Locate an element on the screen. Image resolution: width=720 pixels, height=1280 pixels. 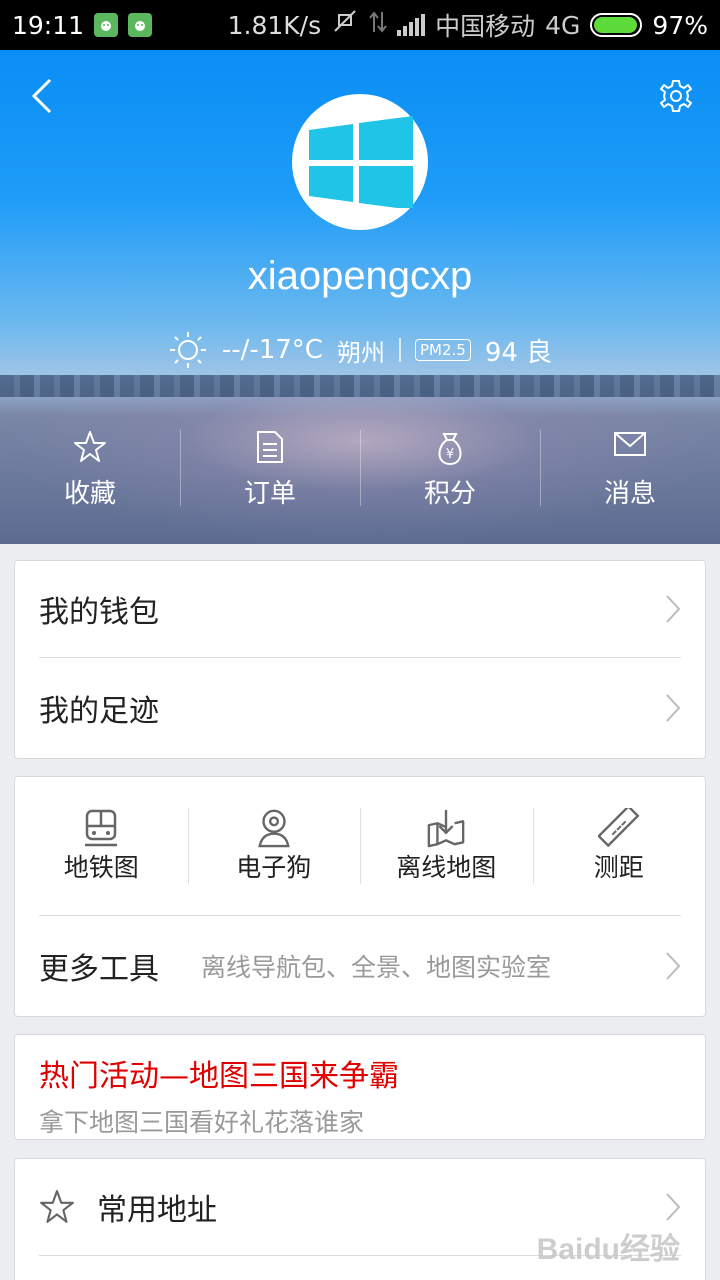
my-footprint-label: 我的足迹 is located at coordinates (99, 711).